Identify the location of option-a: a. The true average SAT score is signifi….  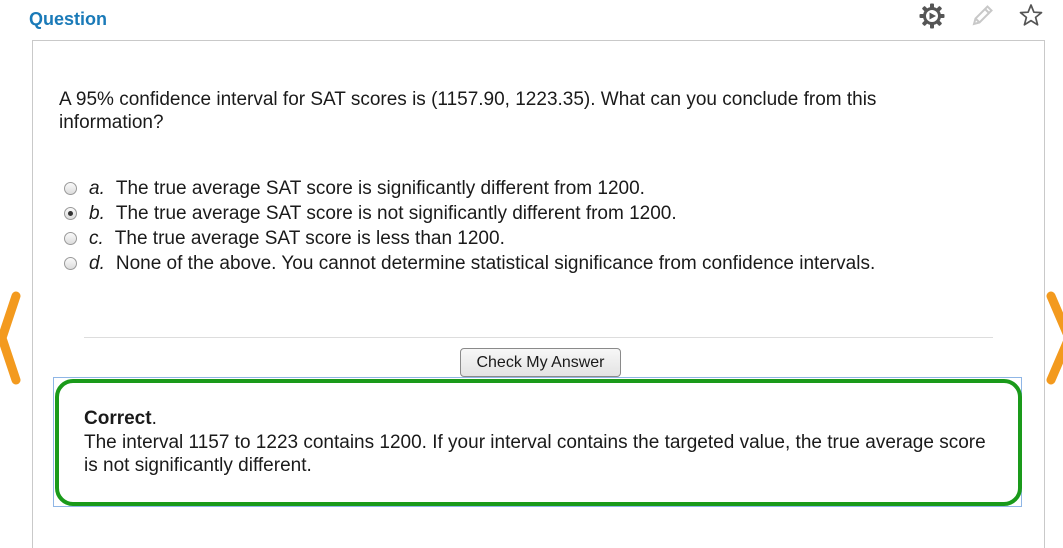
(469, 188).